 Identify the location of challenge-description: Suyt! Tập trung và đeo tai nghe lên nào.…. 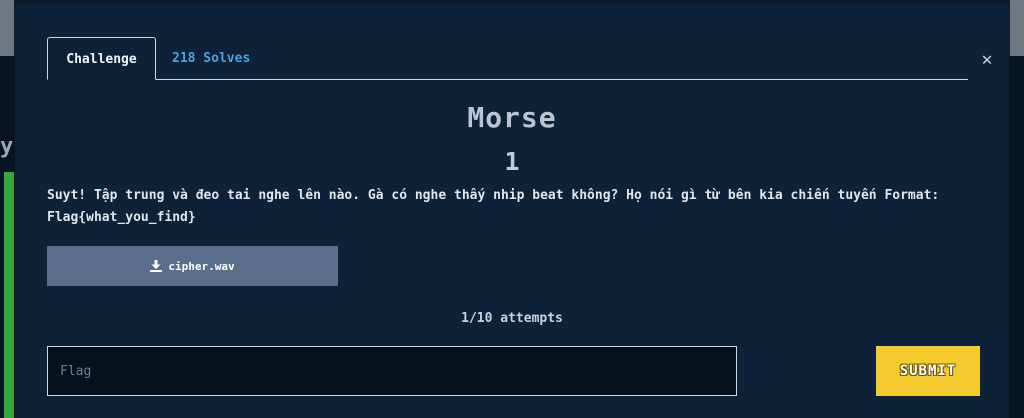
(497, 207).